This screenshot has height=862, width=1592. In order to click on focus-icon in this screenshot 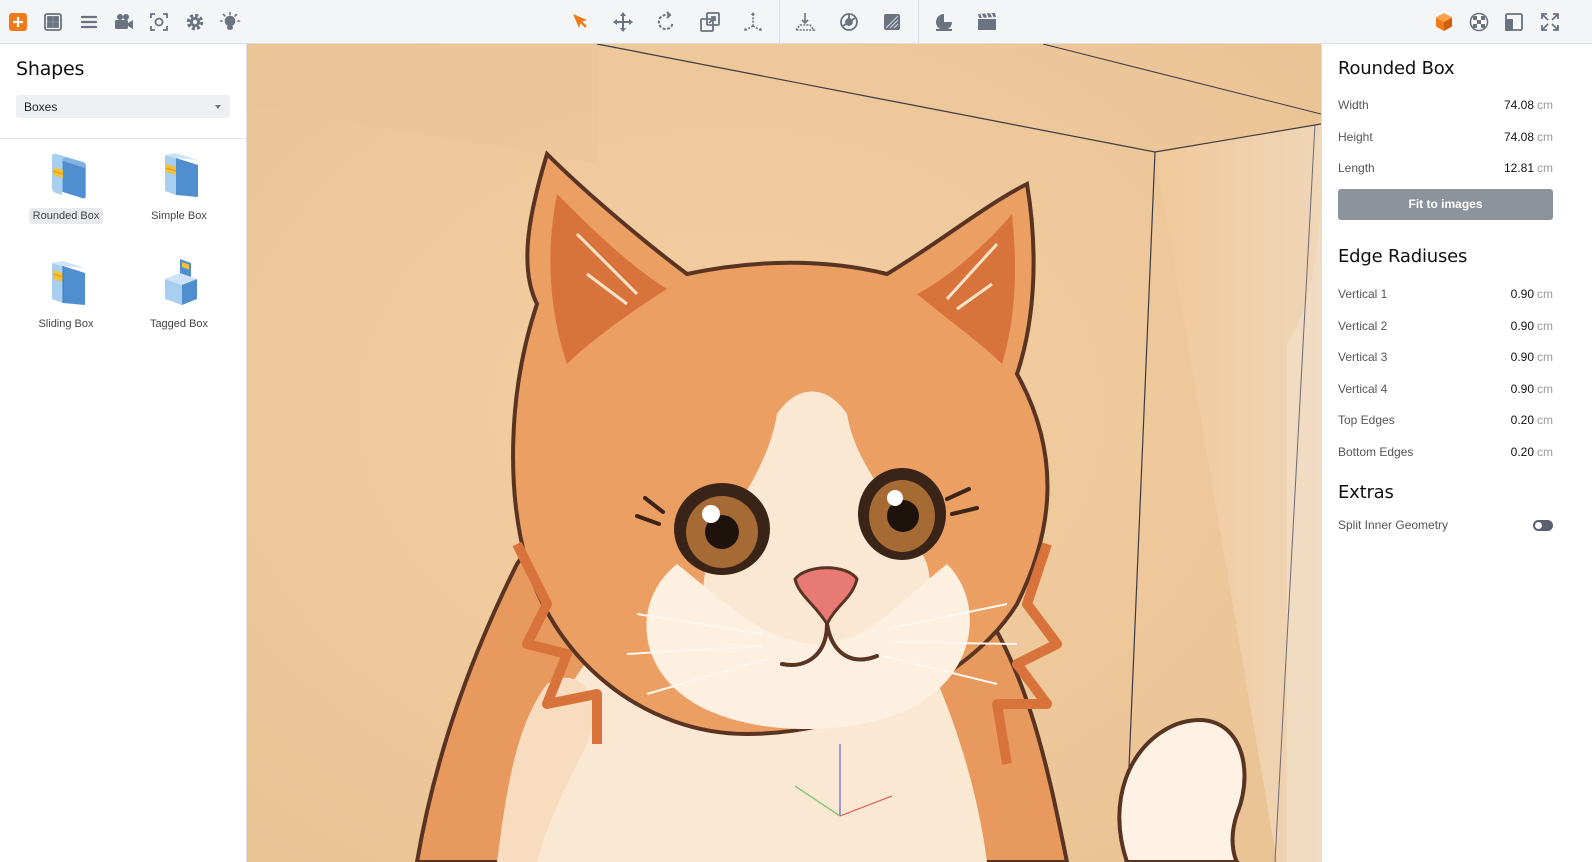, I will do `click(159, 22)`.